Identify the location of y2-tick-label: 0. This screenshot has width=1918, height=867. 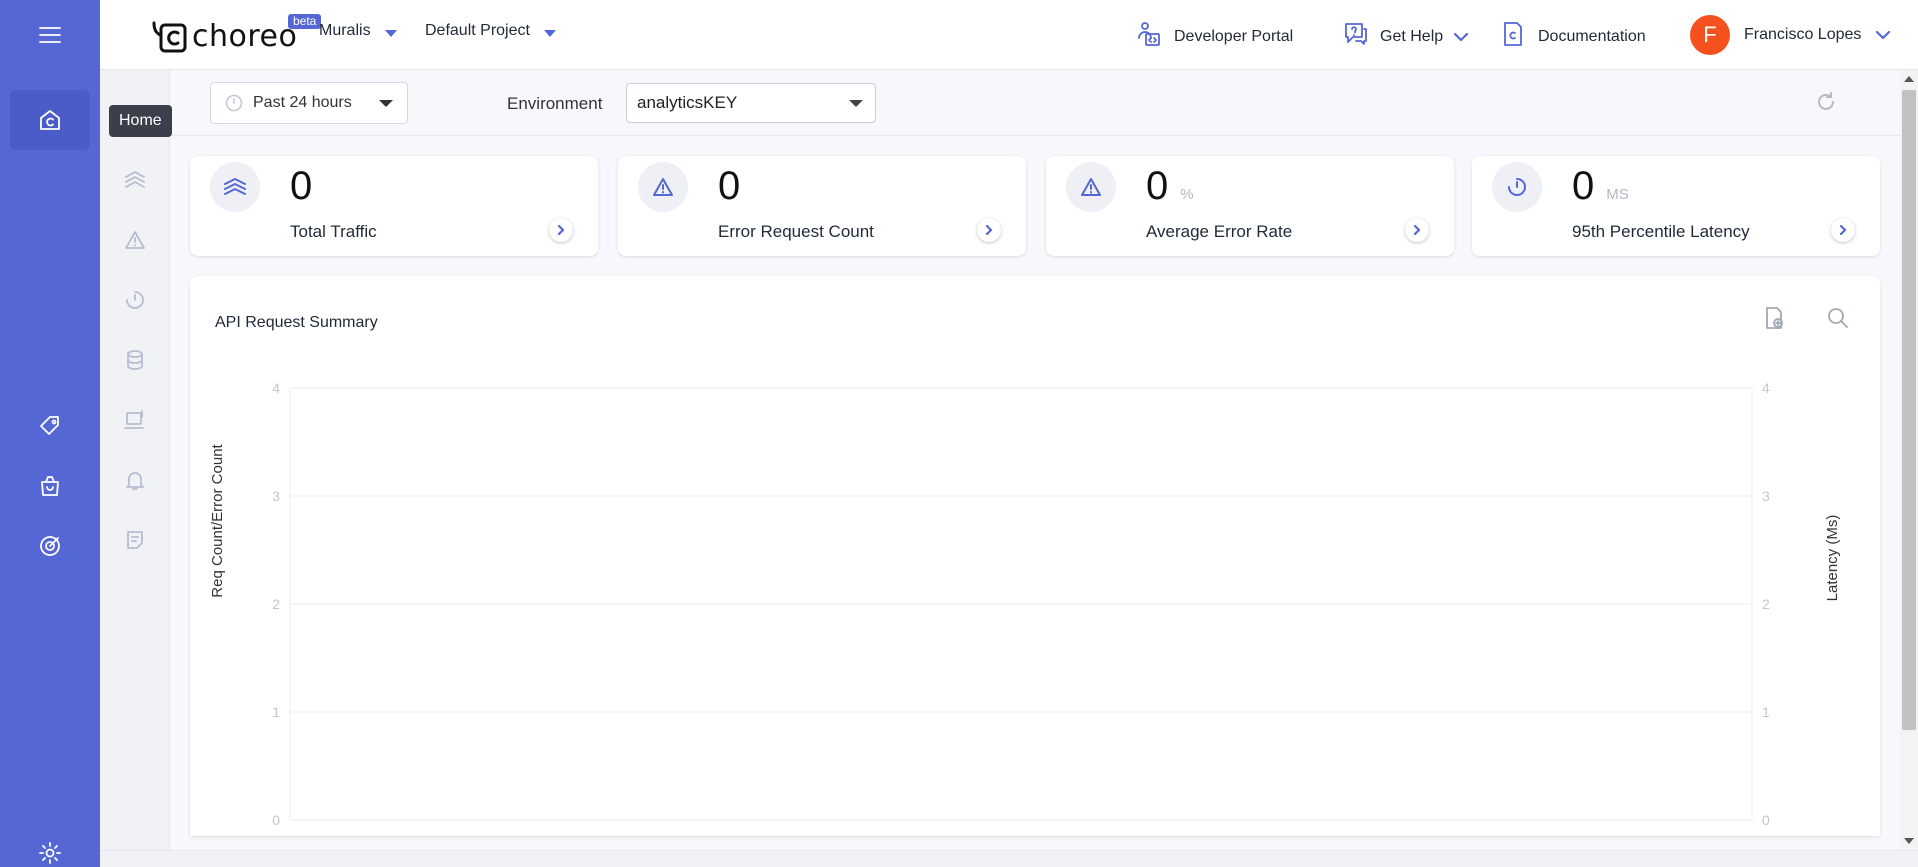
(1766, 820).